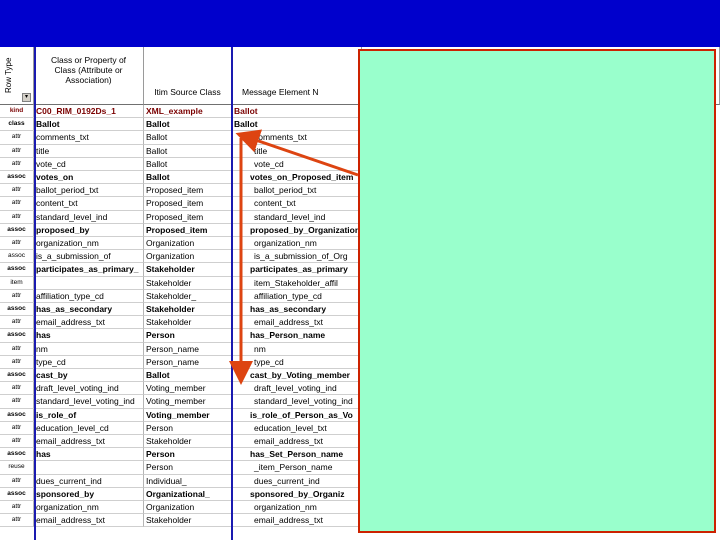 Image resolution: width=720 pixels, height=540 pixels. I want to click on annotation-arrows, so click(294, 257).